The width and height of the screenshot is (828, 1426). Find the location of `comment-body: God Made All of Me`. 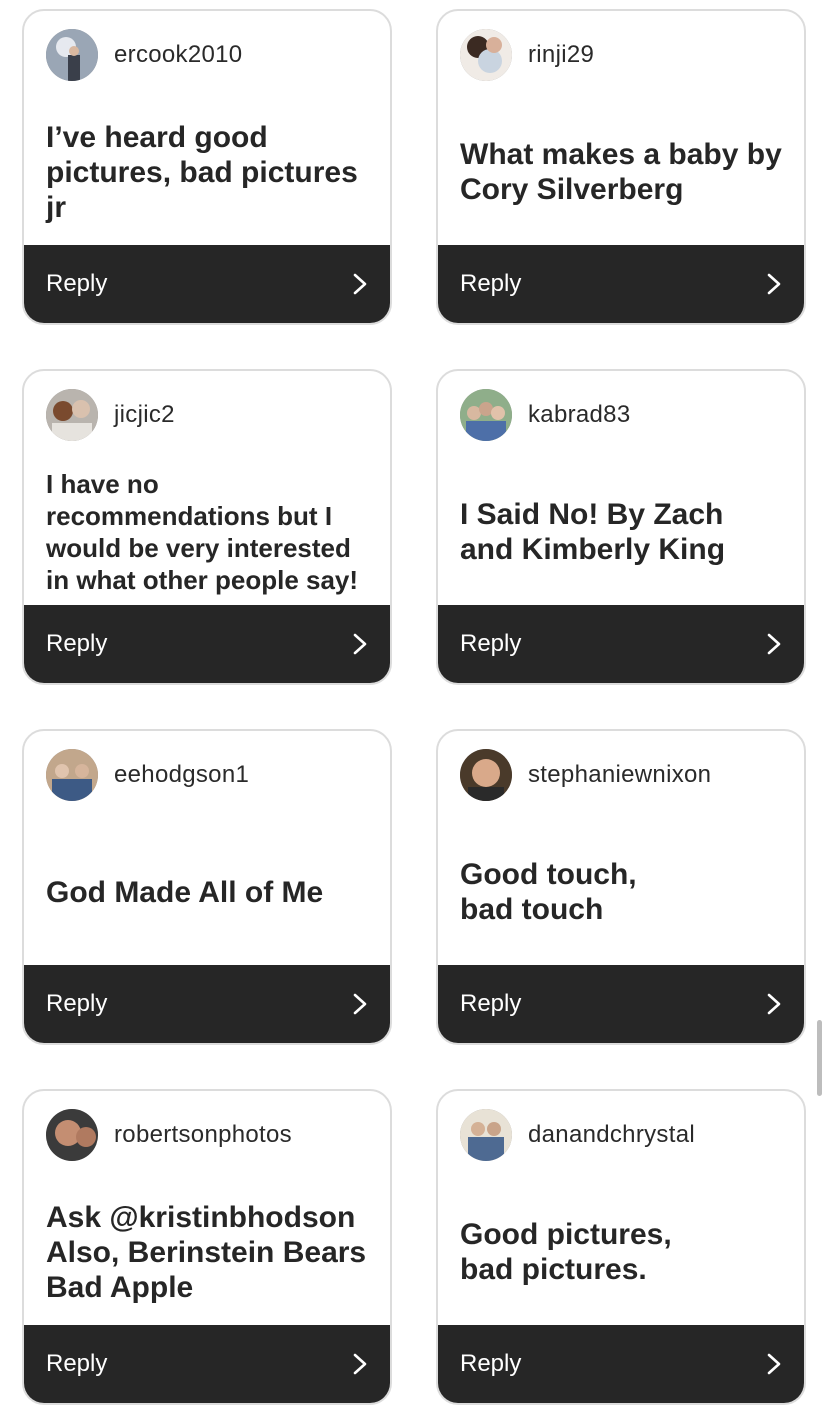

comment-body: God Made All of Me is located at coordinates (209, 892).